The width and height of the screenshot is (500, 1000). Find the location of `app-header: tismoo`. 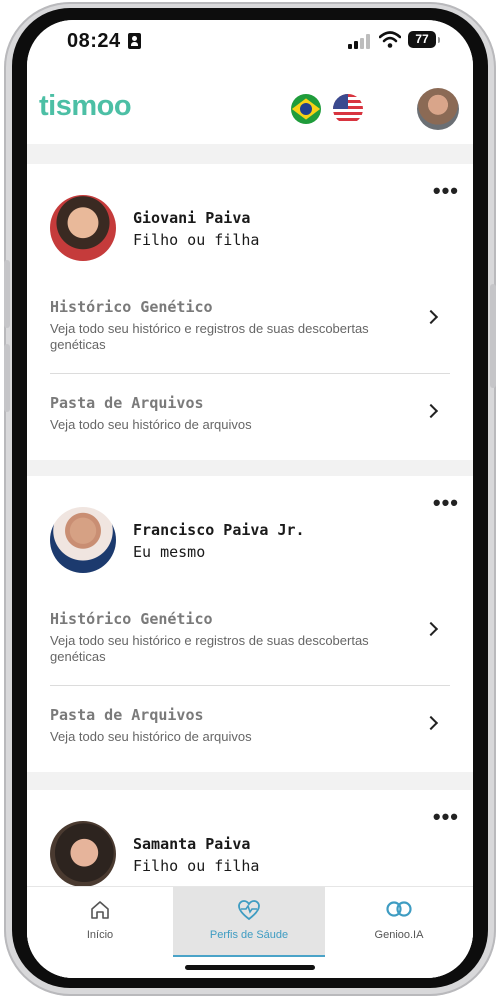

app-header: tismoo is located at coordinates (250, 104).